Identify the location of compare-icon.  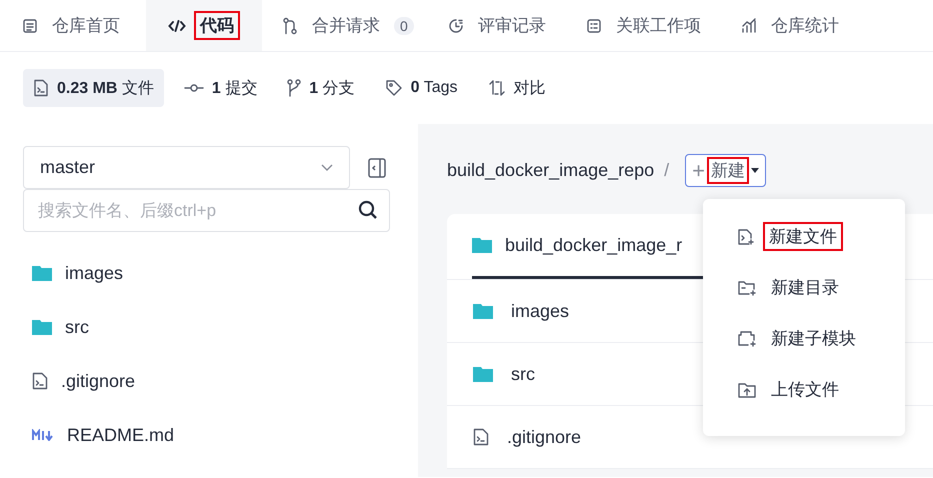
(497, 88).